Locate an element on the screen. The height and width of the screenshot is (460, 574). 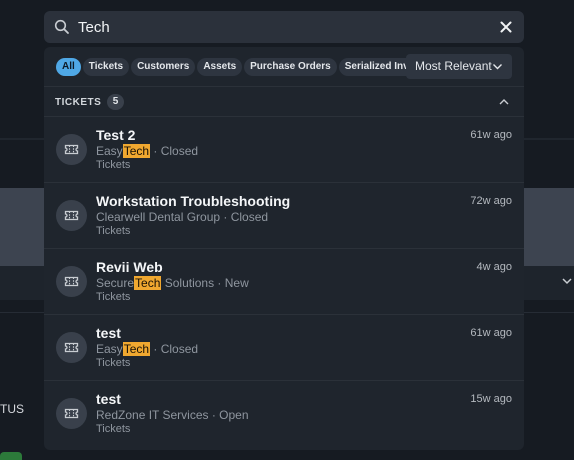
global-search-bar is located at coordinates (284, 27).